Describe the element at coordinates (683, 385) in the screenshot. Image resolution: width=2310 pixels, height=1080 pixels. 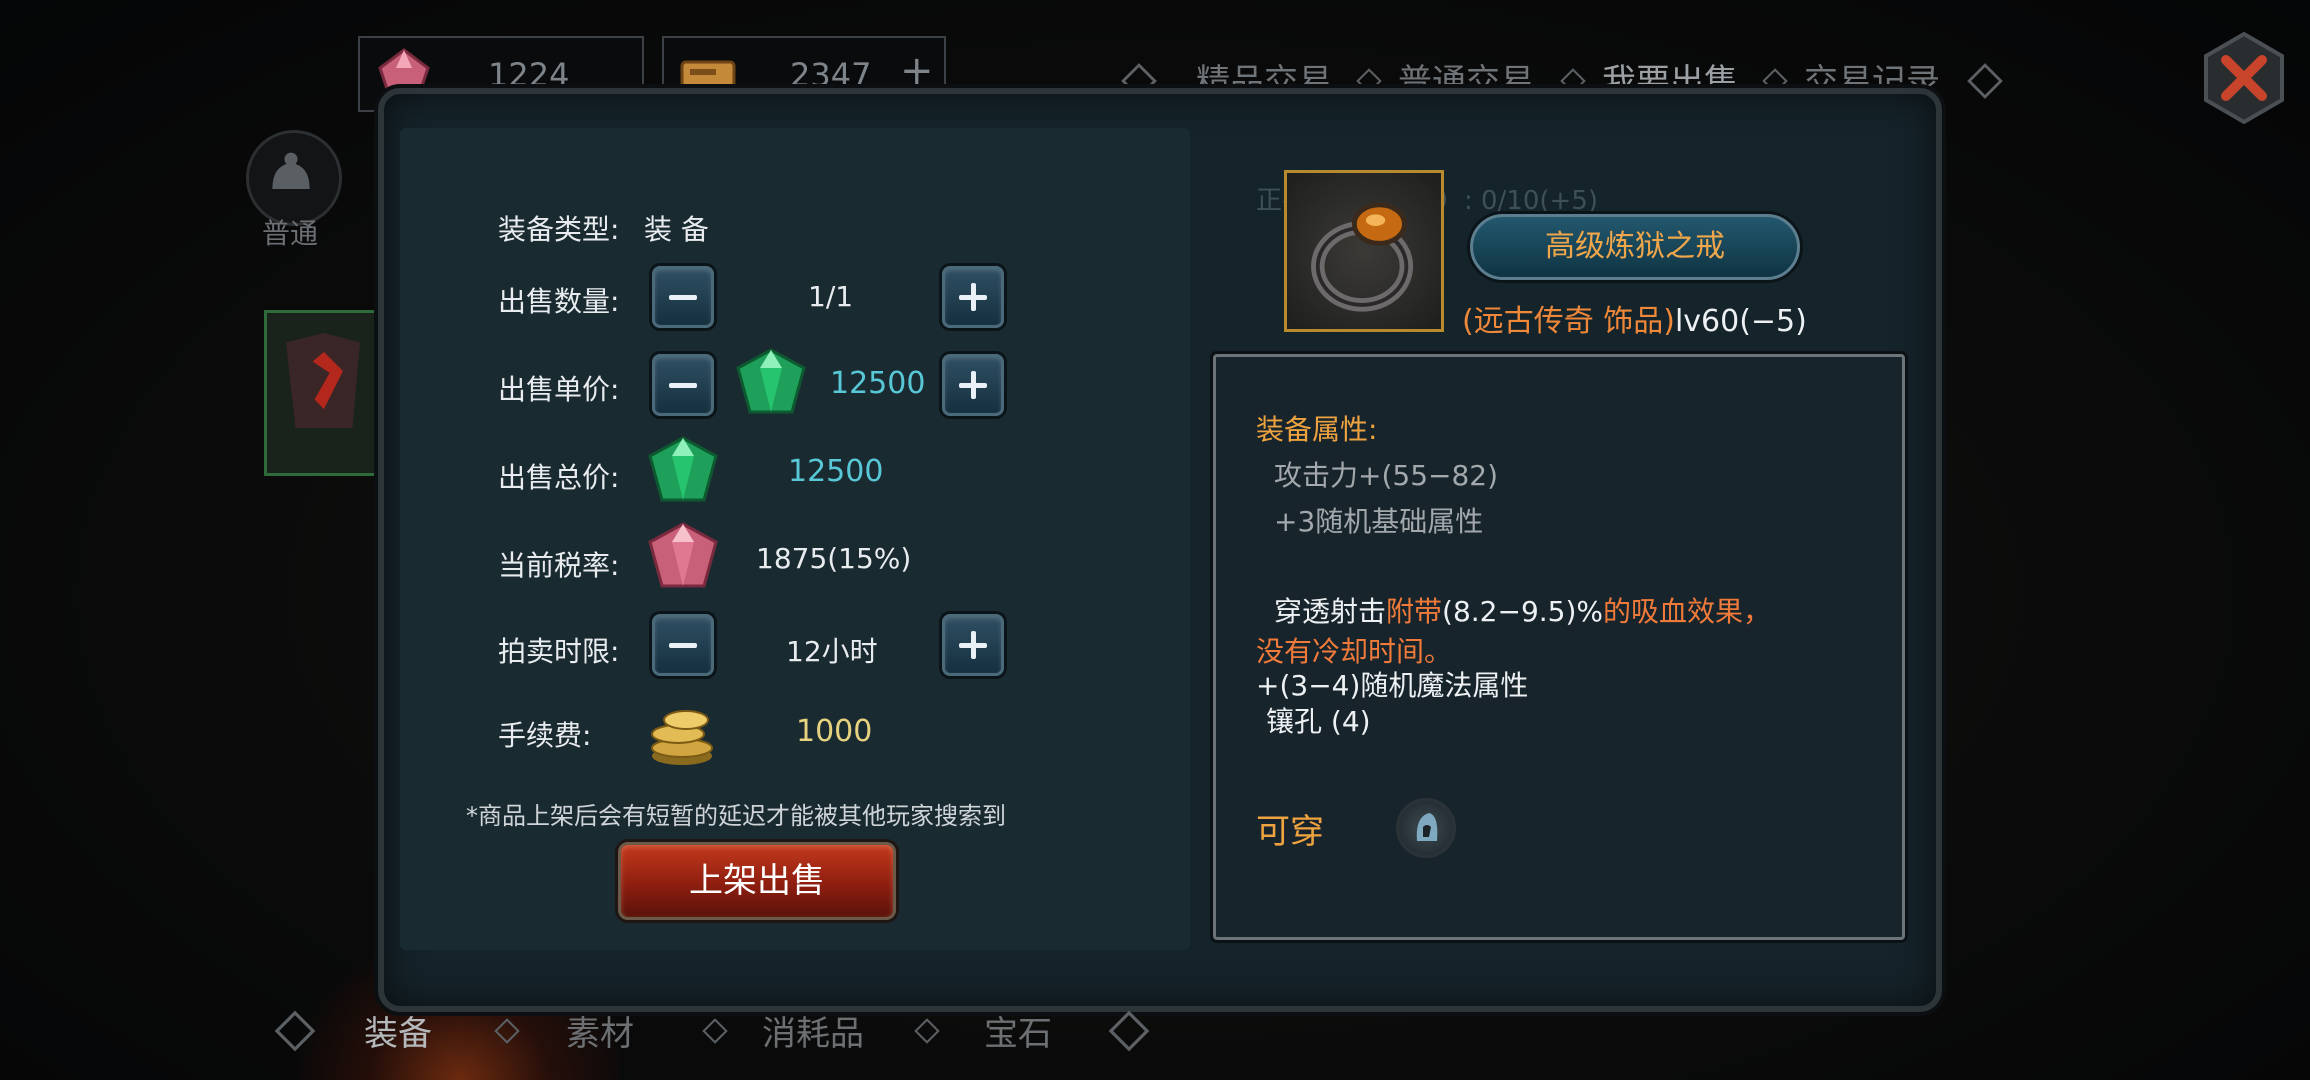
I see `unit-price-decrease-button` at that location.